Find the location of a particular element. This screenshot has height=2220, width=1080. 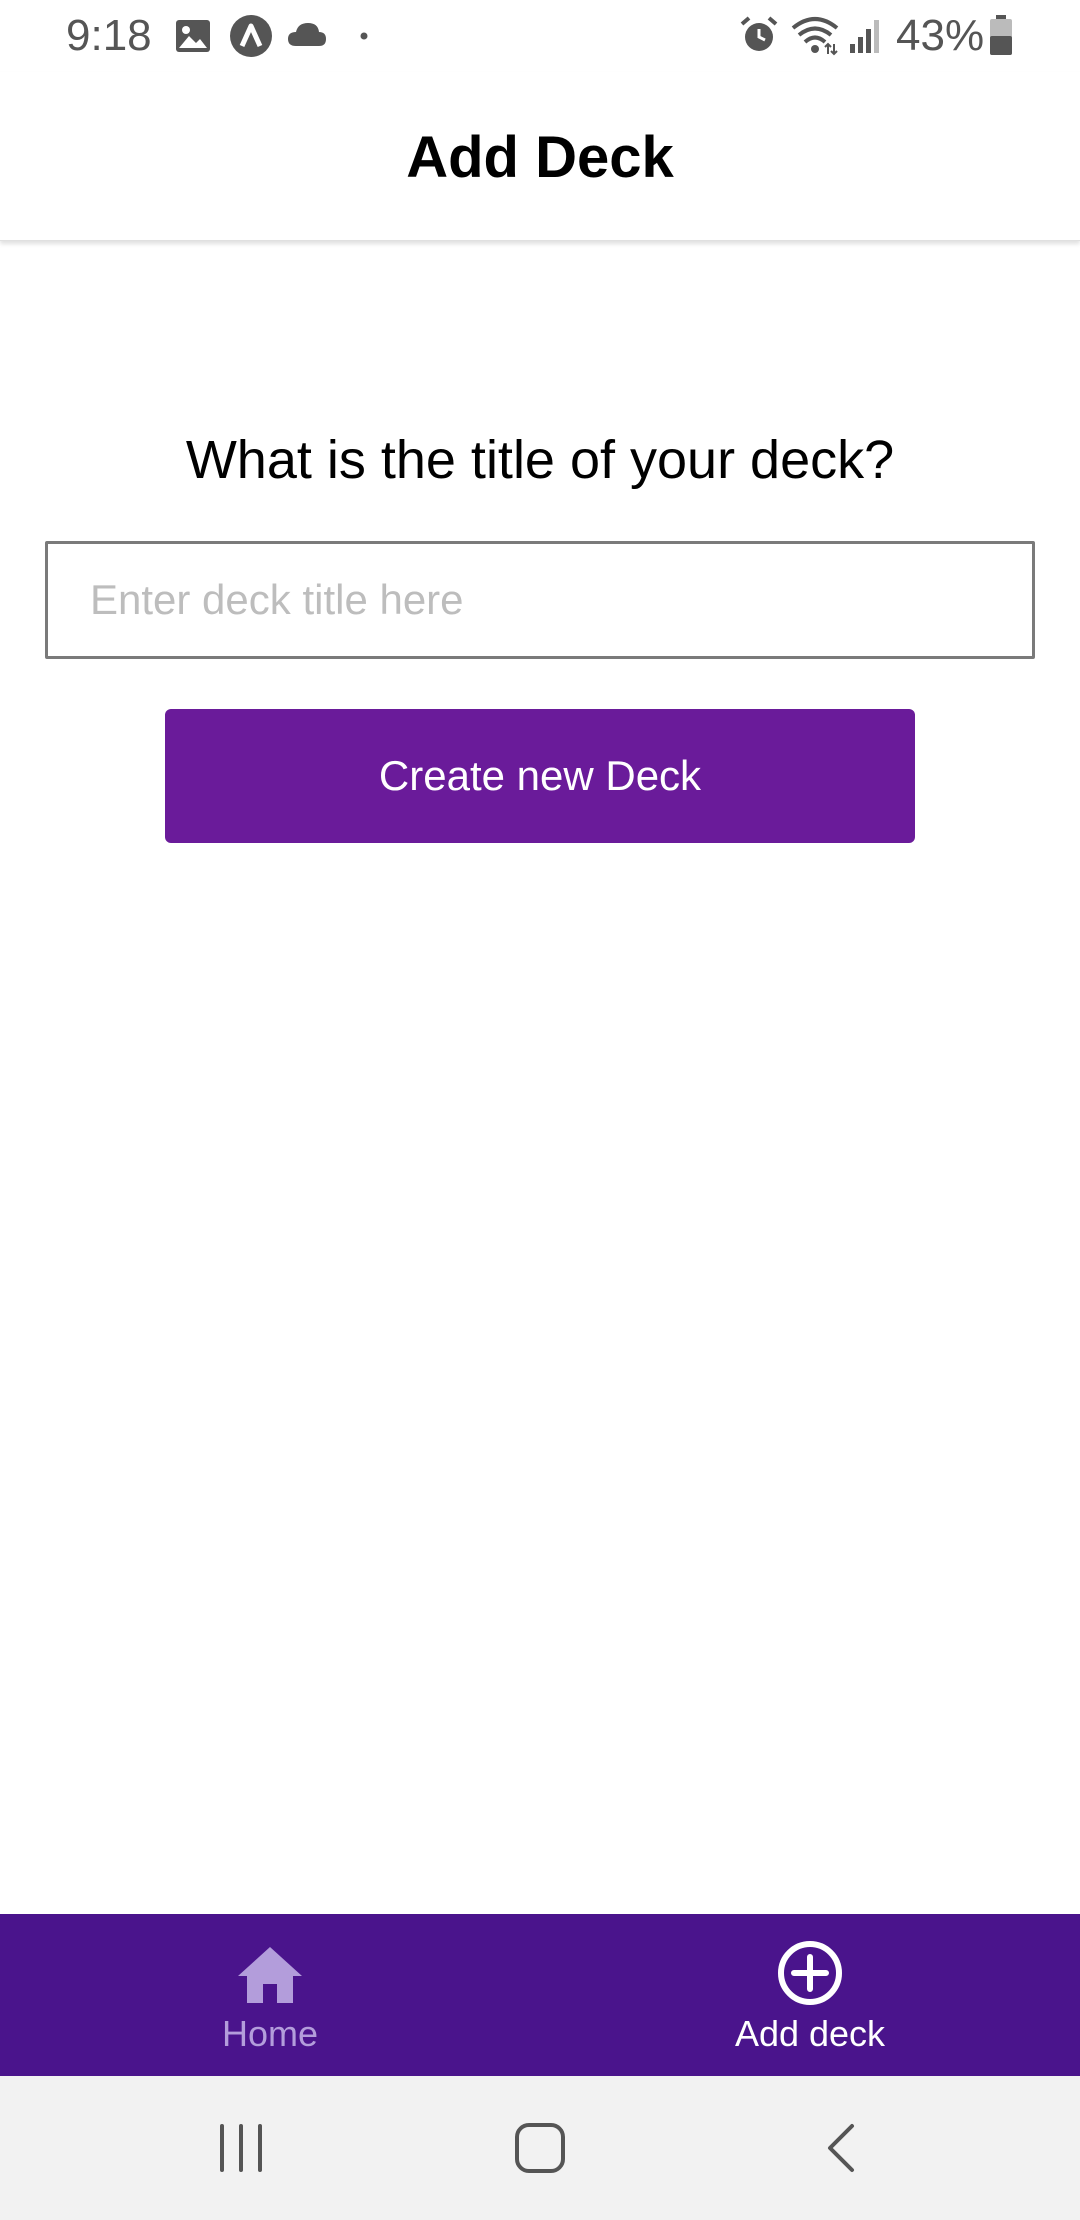

wifi-icon is located at coordinates (815, 36).